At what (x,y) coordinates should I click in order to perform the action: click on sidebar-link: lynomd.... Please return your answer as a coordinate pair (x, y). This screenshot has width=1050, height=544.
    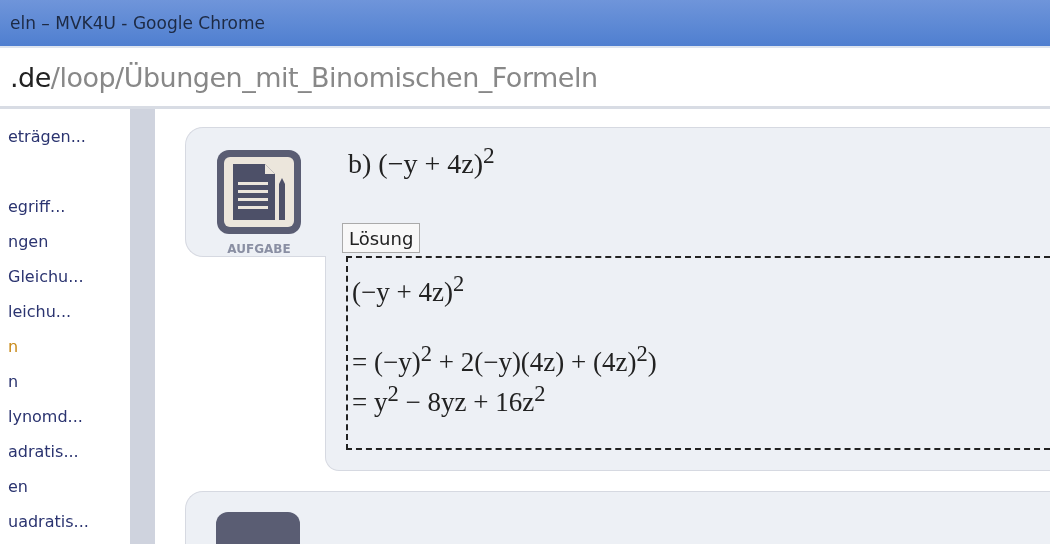
    Looking at the image, I should click on (69, 416).